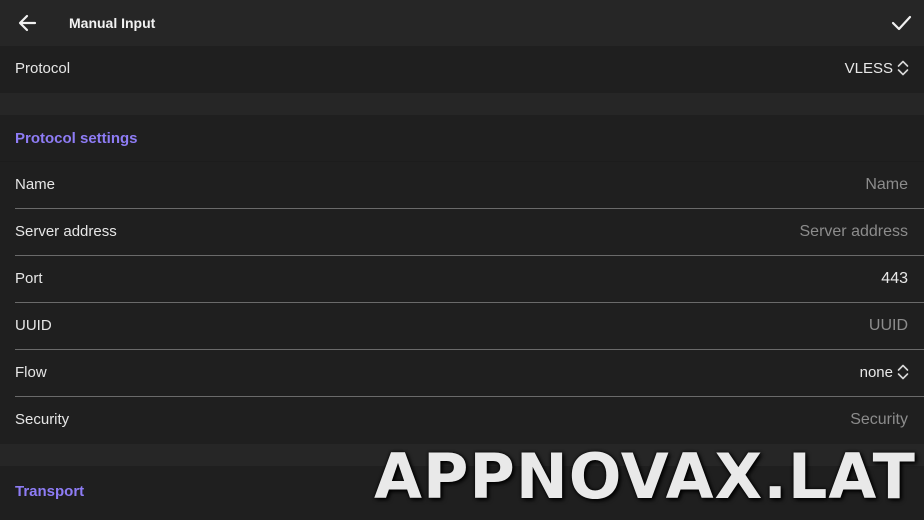 The image size is (924, 520). What do you see at coordinates (879, 420) in the screenshot?
I see `security-field: Security` at bounding box center [879, 420].